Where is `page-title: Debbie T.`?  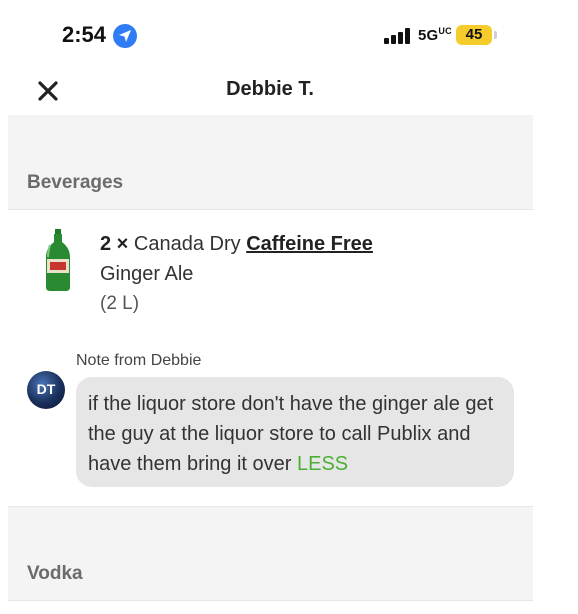
page-title: Debbie T. is located at coordinates (270, 89).